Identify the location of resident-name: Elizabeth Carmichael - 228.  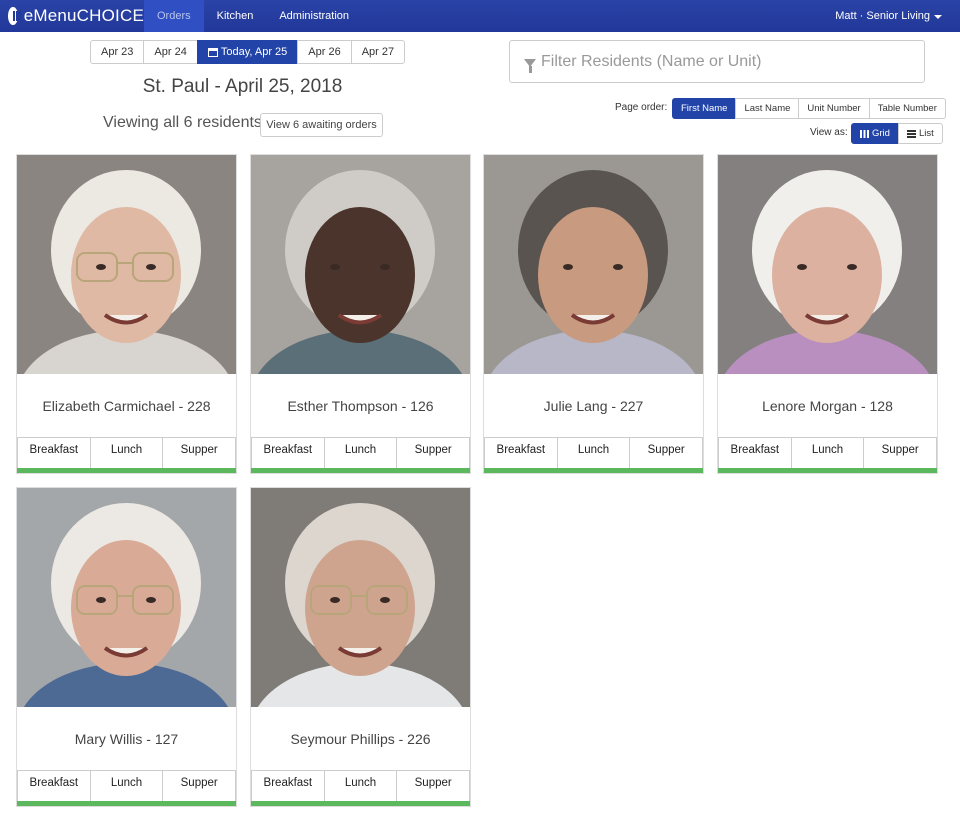
(126, 406).